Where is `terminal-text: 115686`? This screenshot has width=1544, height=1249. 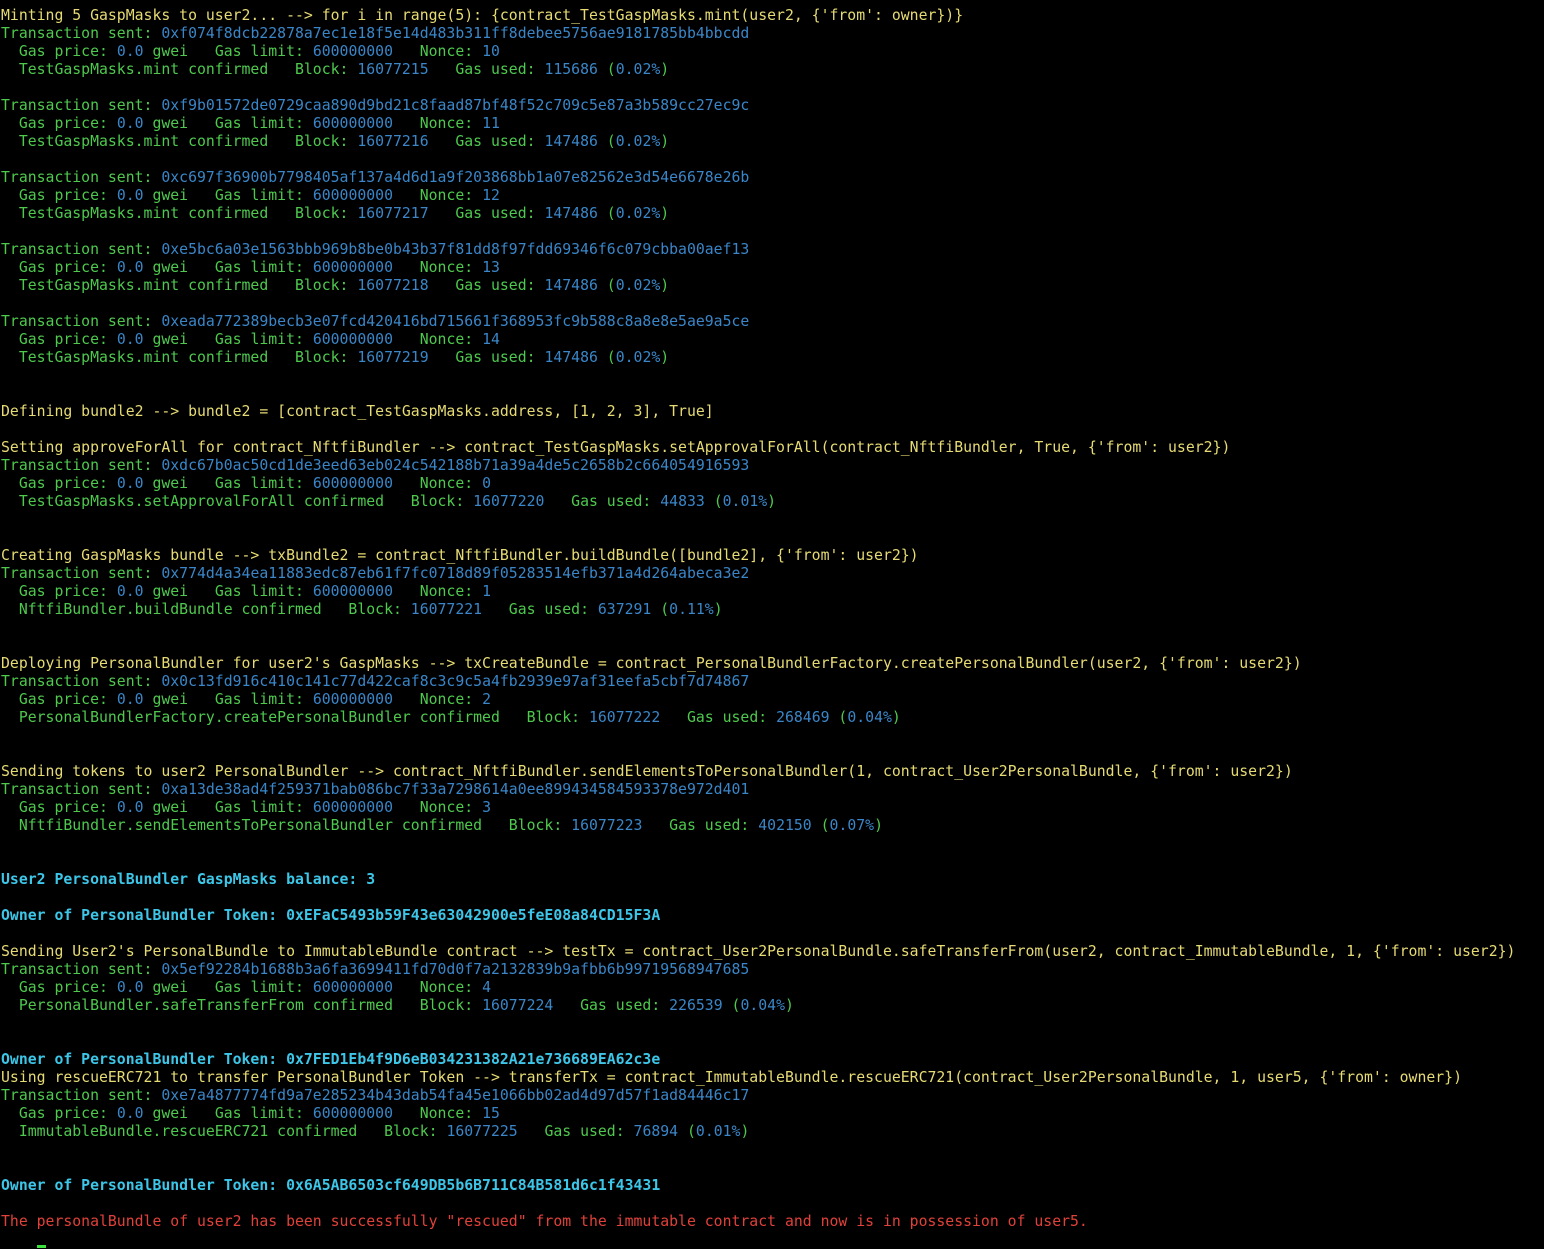 terminal-text: 115686 is located at coordinates (571, 69).